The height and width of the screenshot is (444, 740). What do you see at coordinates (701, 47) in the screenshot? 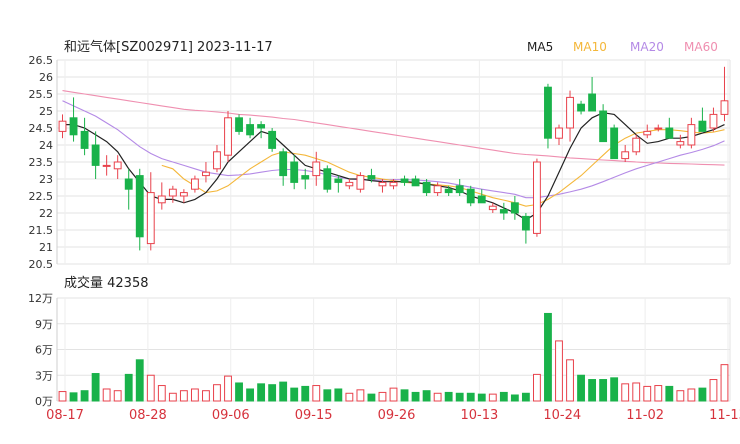
I see `legend-item-ma60: MA60` at bounding box center [701, 47].